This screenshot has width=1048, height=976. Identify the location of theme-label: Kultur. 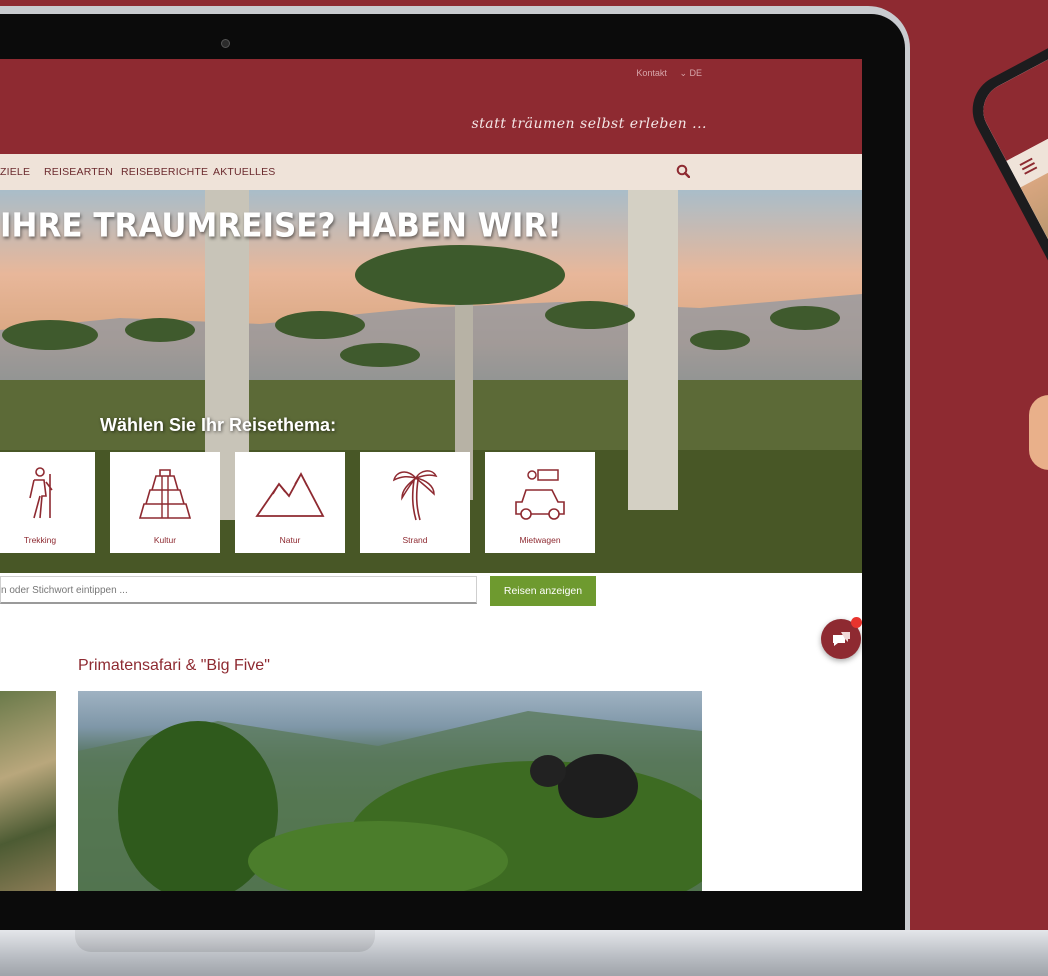
(165, 540).